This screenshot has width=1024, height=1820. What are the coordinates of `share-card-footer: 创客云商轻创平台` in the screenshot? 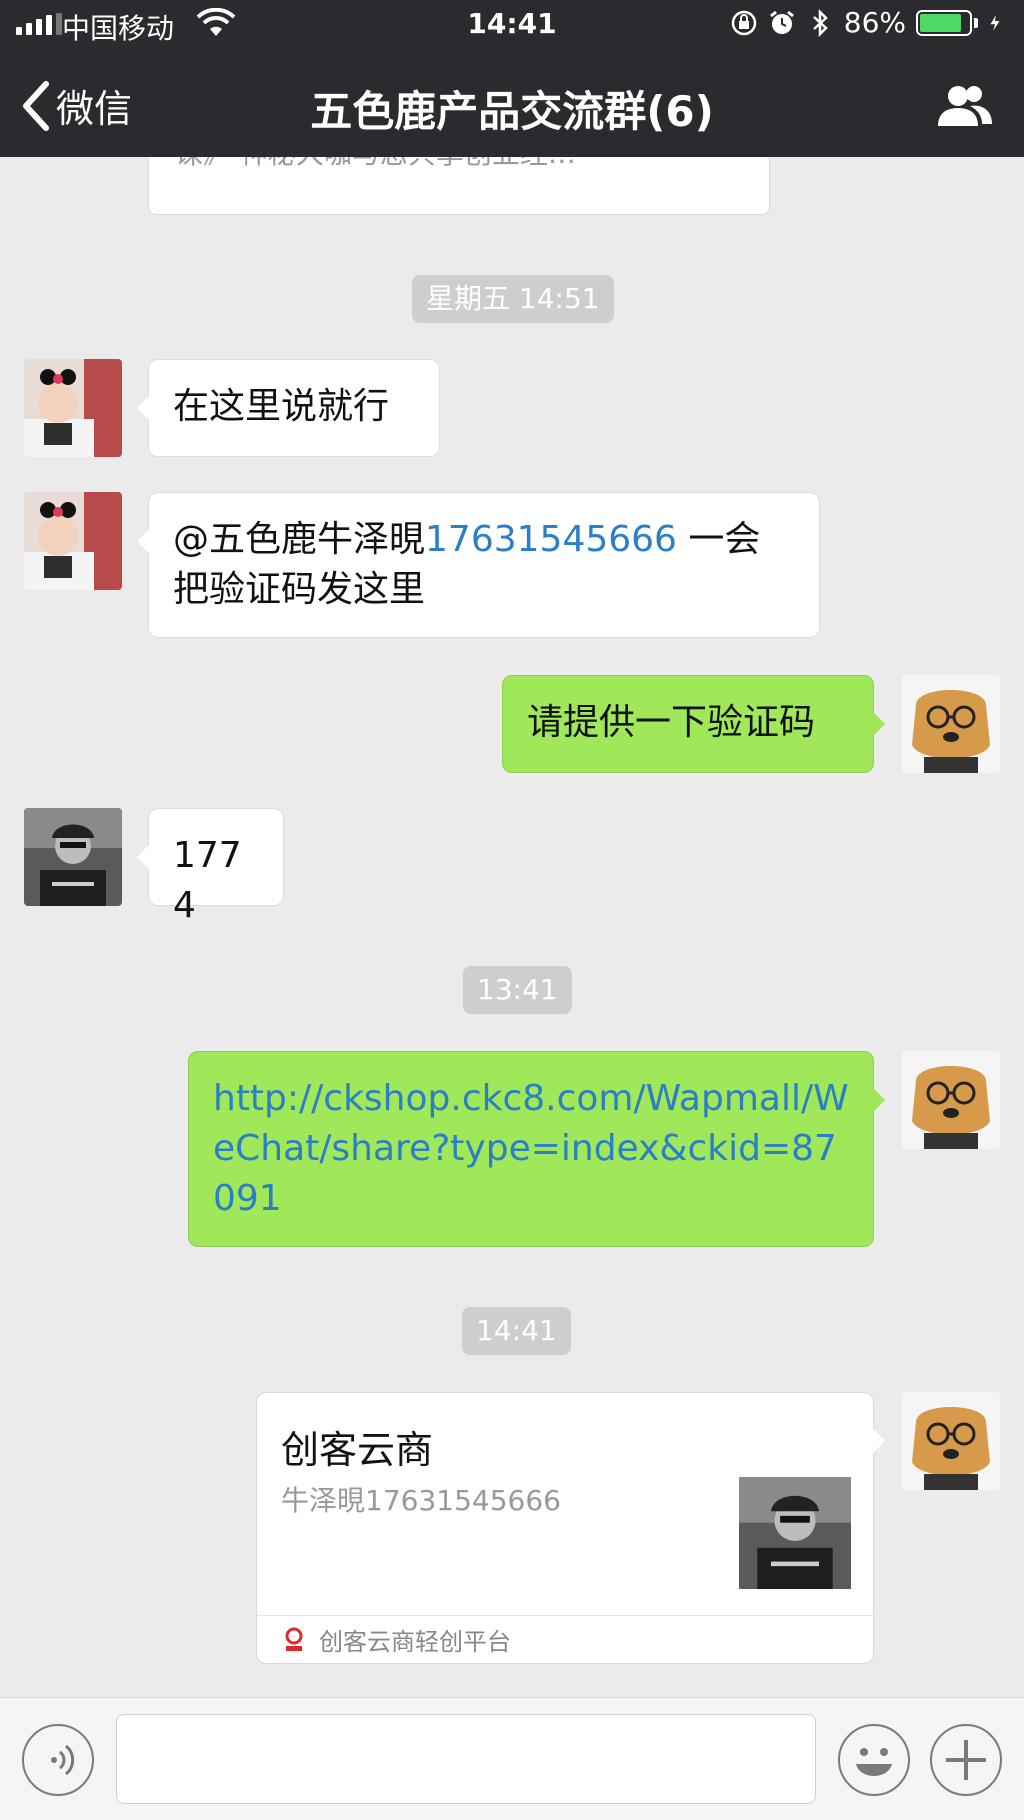 It's located at (565, 1639).